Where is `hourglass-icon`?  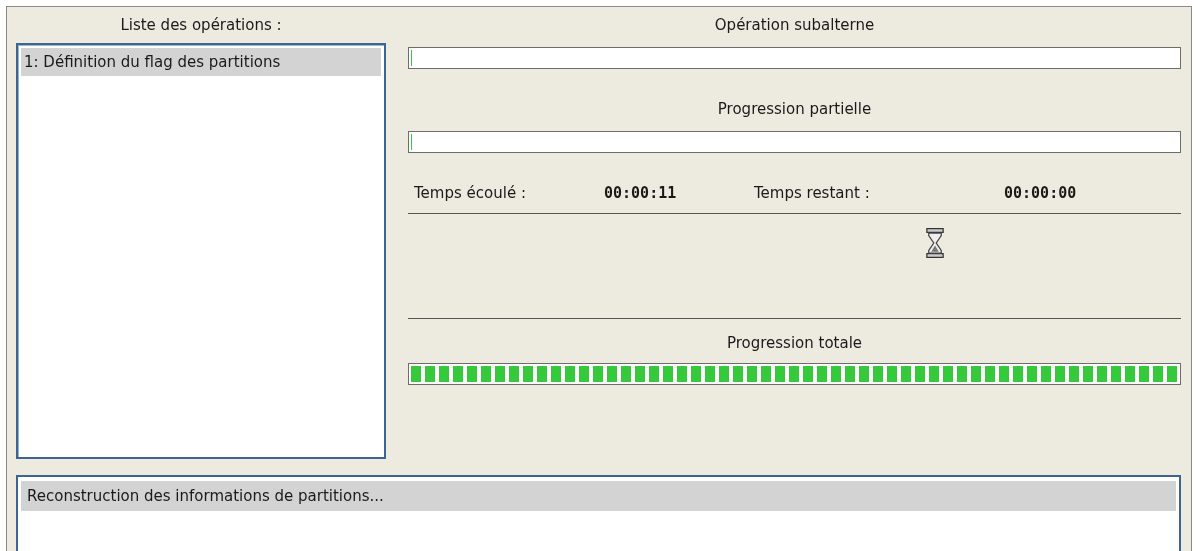
hourglass-icon is located at coordinates (934, 243).